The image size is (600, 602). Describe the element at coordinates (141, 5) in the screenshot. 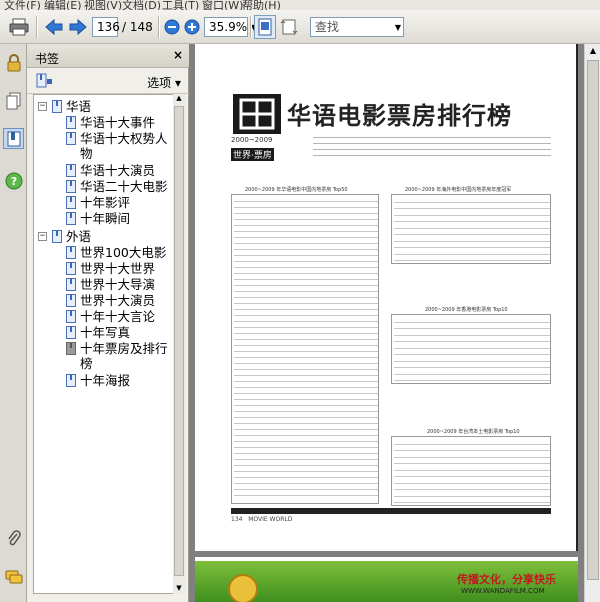

I see `menu-document: 文档(D)` at that location.